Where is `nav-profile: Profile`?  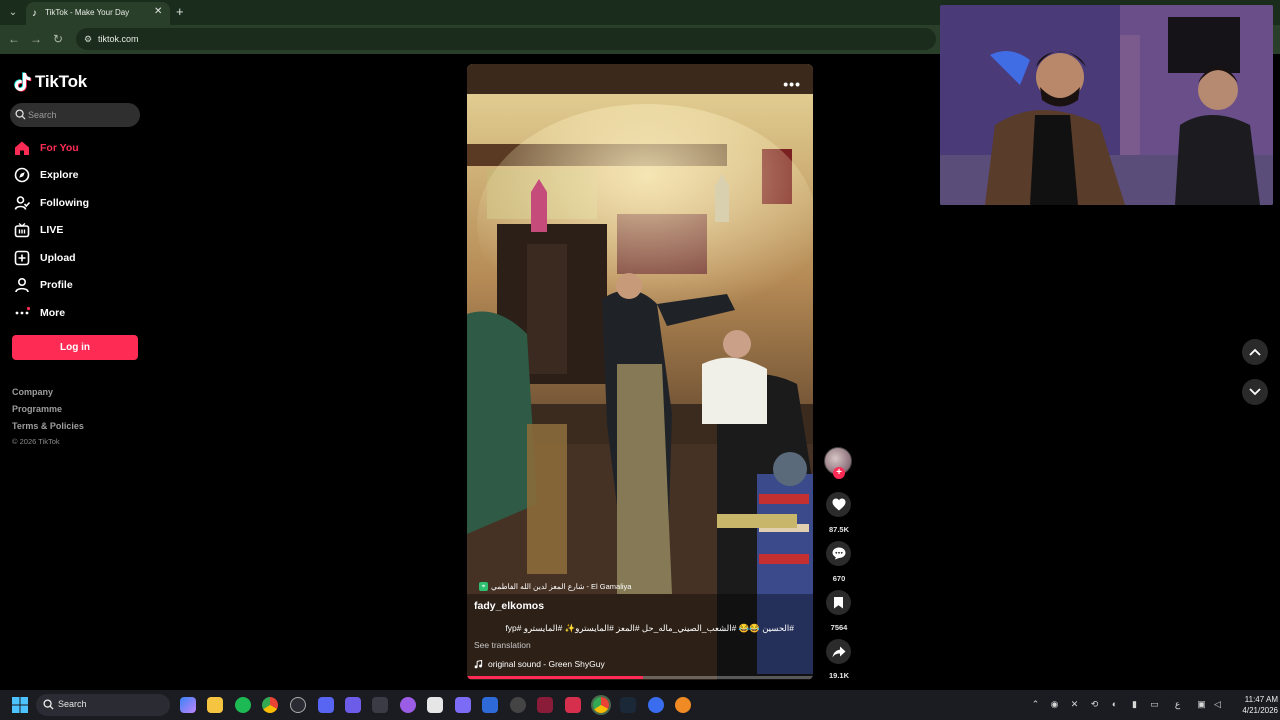 nav-profile: Profile is located at coordinates (43, 285).